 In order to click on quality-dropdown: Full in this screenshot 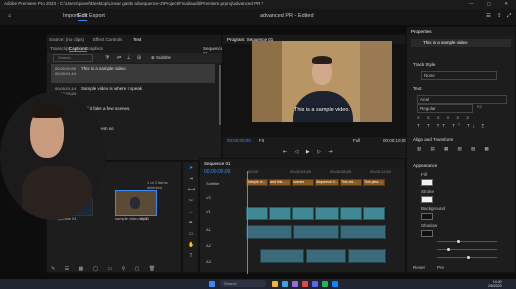, I will do `click(356, 140)`.